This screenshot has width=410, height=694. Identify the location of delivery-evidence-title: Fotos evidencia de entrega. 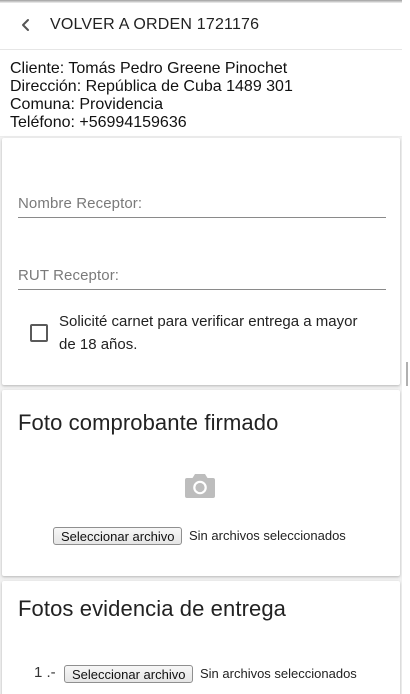
(152, 608).